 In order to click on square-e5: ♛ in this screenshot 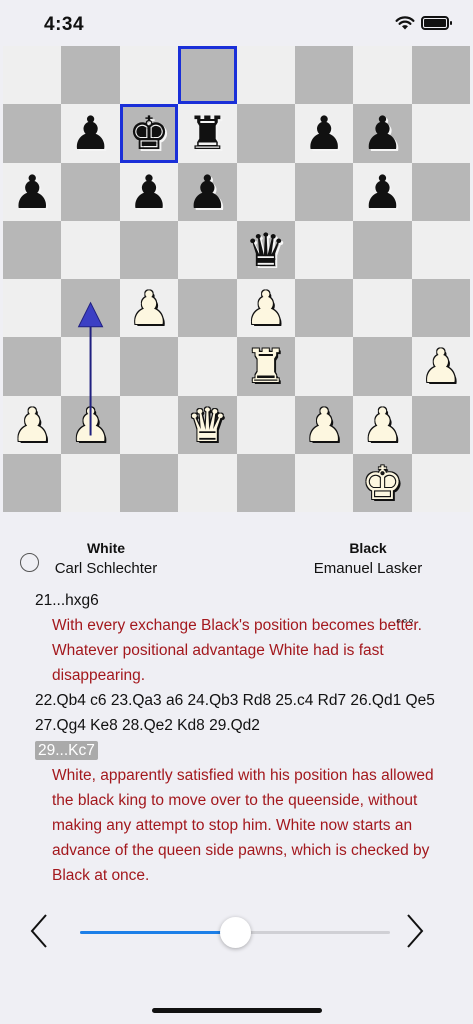, I will do `click(265, 249)`.